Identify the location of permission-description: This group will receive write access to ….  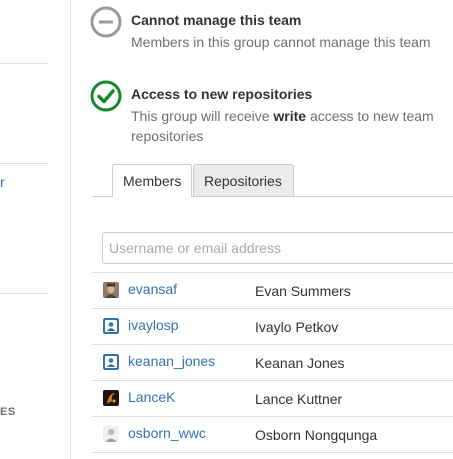
(282, 126).